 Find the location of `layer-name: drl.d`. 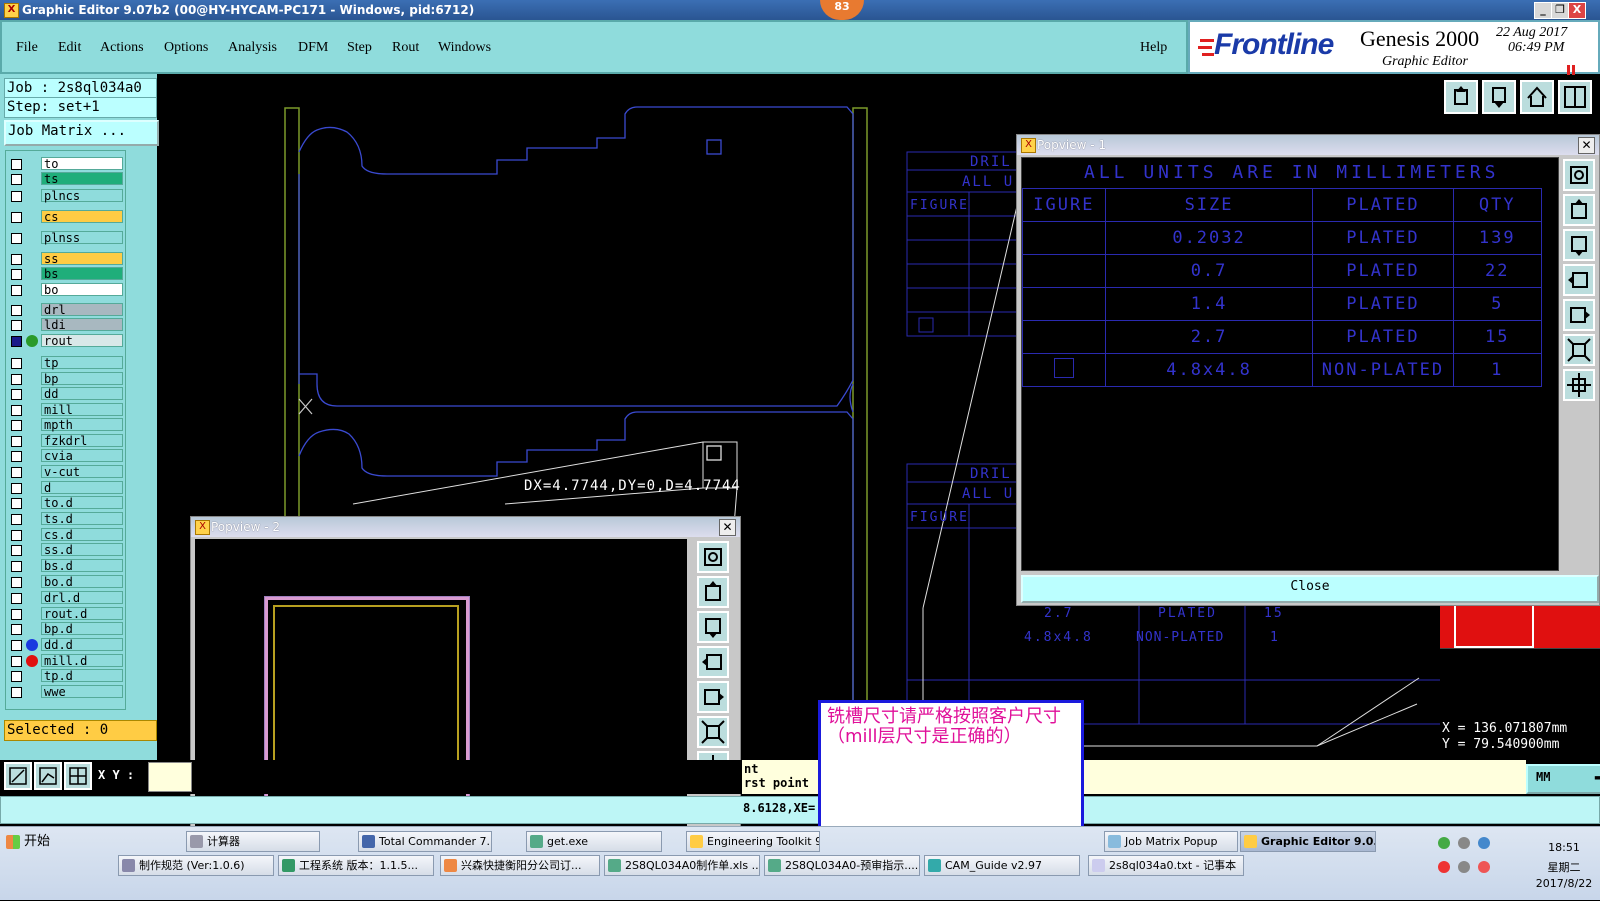

layer-name: drl.d is located at coordinates (82, 598).